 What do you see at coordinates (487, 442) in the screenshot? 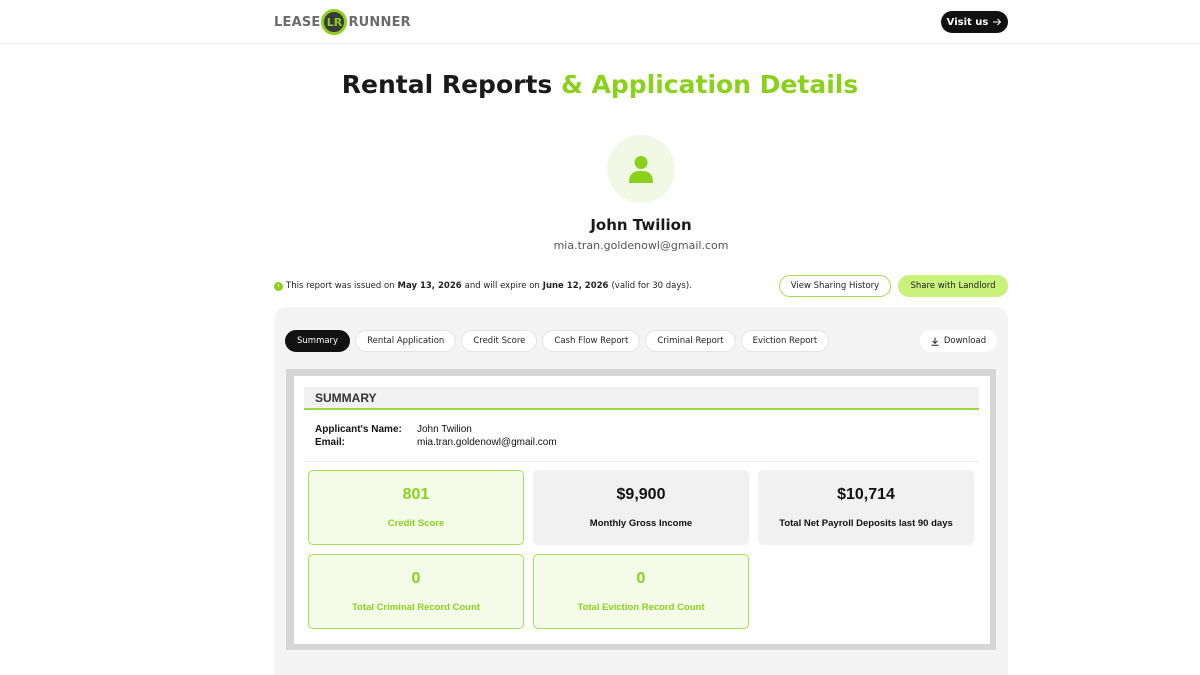
I see `email-value: mia.tran.goldenowl@gmail.com` at bounding box center [487, 442].